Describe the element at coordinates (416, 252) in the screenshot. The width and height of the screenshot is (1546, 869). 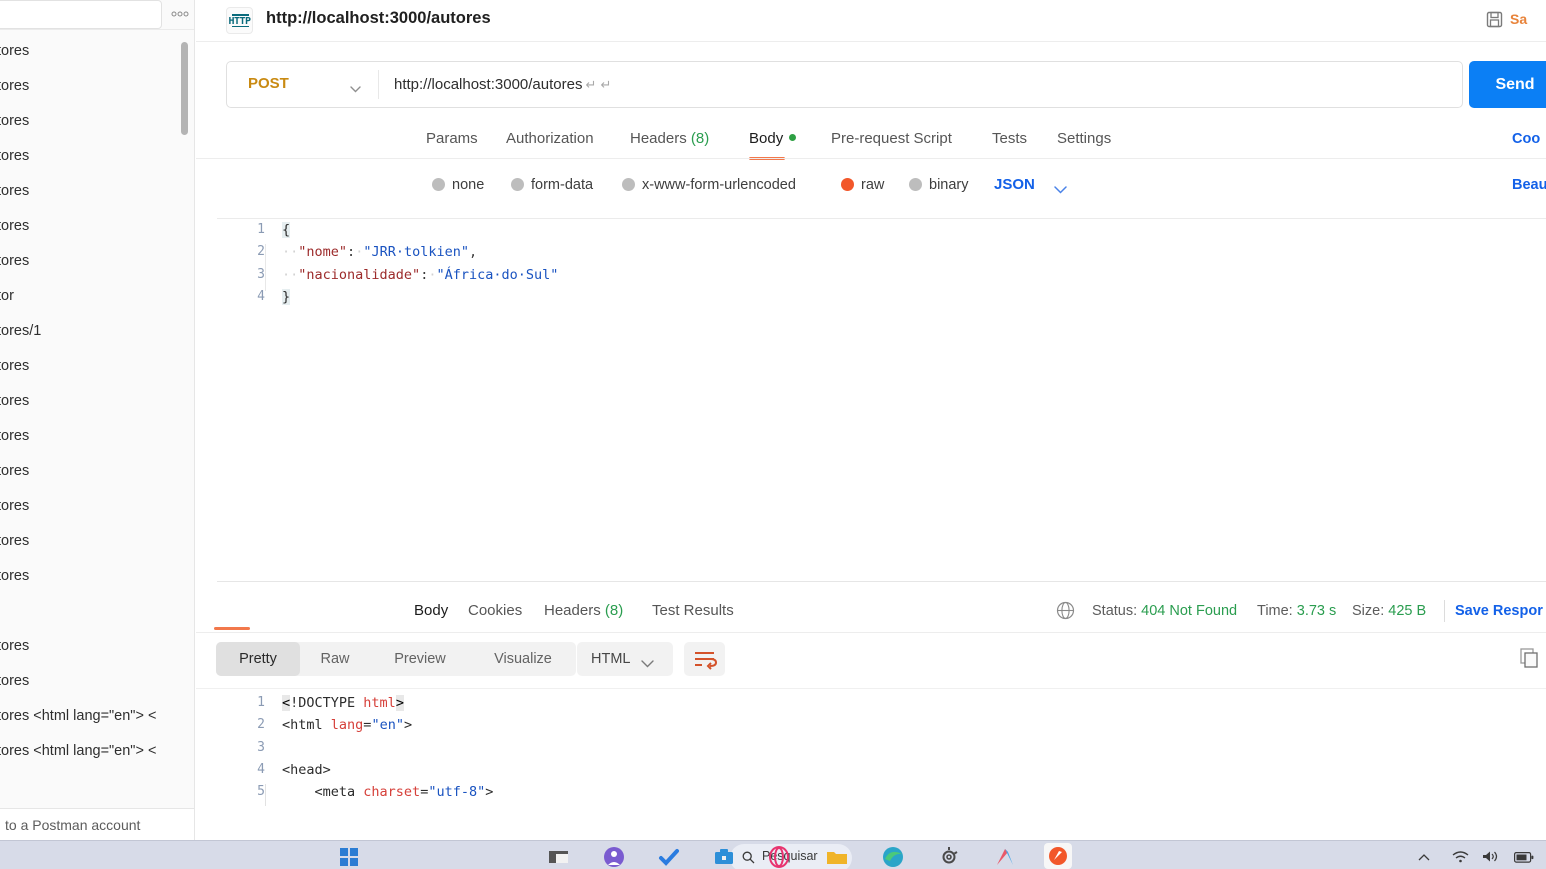
I see `code-token: "JRR·tolkien"` at that location.